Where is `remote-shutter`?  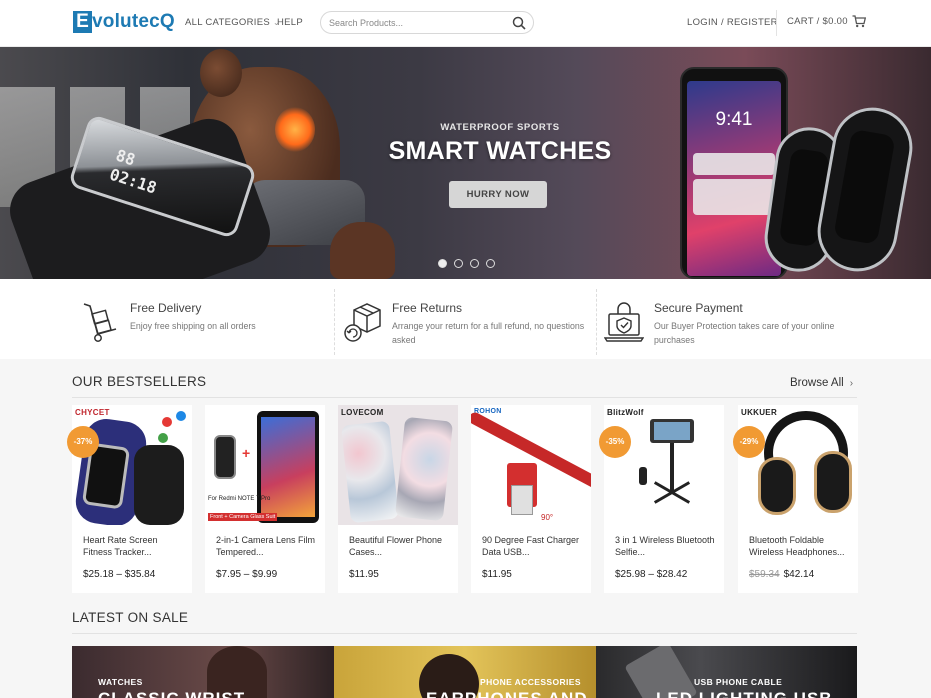 remote-shutter is located at coordinates (643, 476).